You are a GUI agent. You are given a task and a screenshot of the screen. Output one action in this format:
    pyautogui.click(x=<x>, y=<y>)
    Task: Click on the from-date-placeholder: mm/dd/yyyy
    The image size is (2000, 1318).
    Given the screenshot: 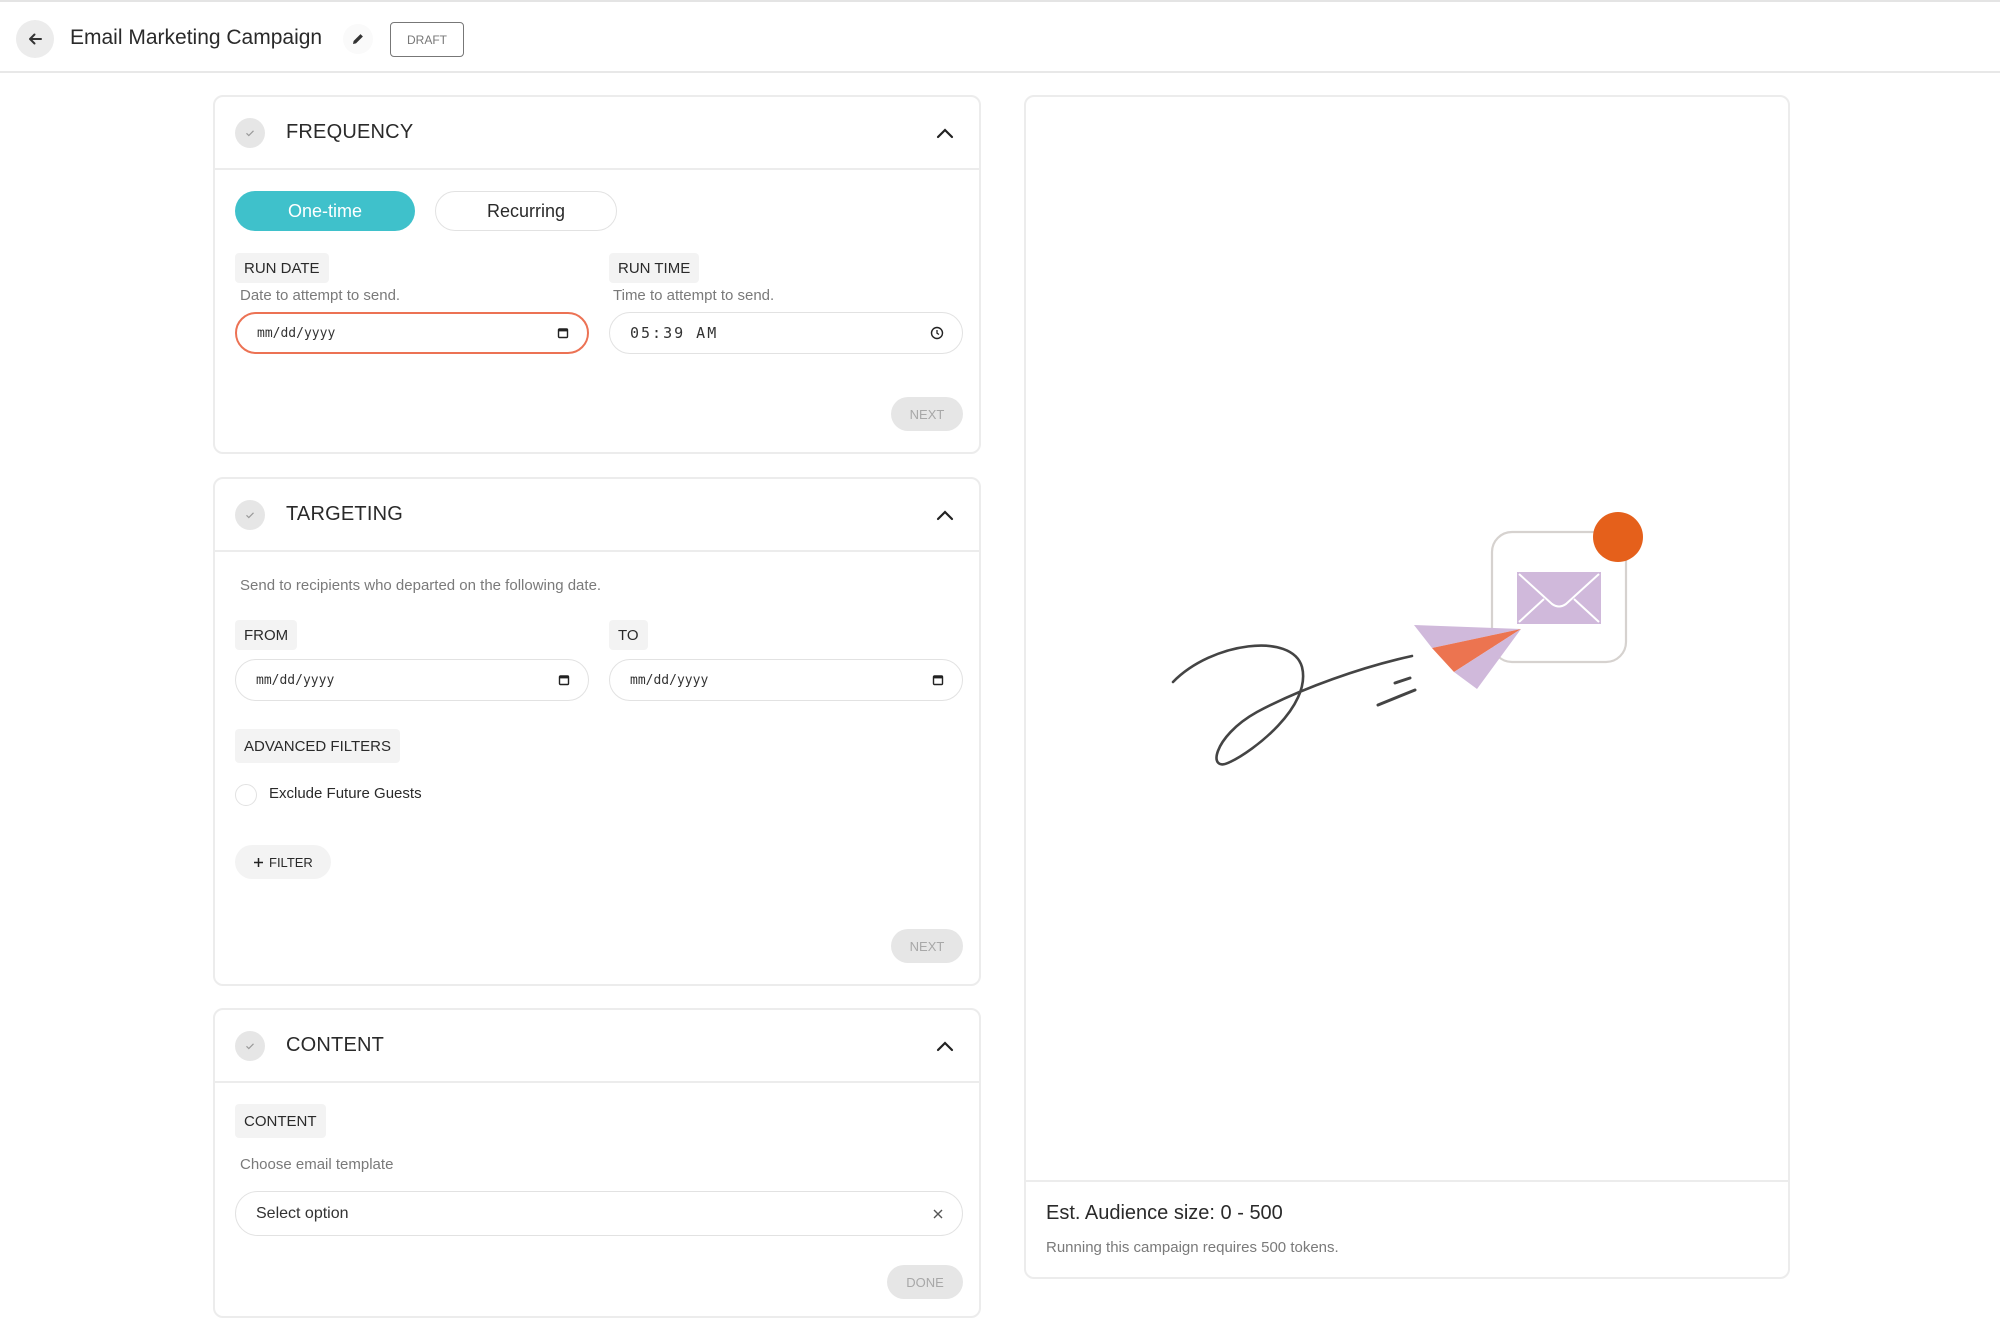 What is the action you would take?
    pyautogui.click(x=295, y=680)
    